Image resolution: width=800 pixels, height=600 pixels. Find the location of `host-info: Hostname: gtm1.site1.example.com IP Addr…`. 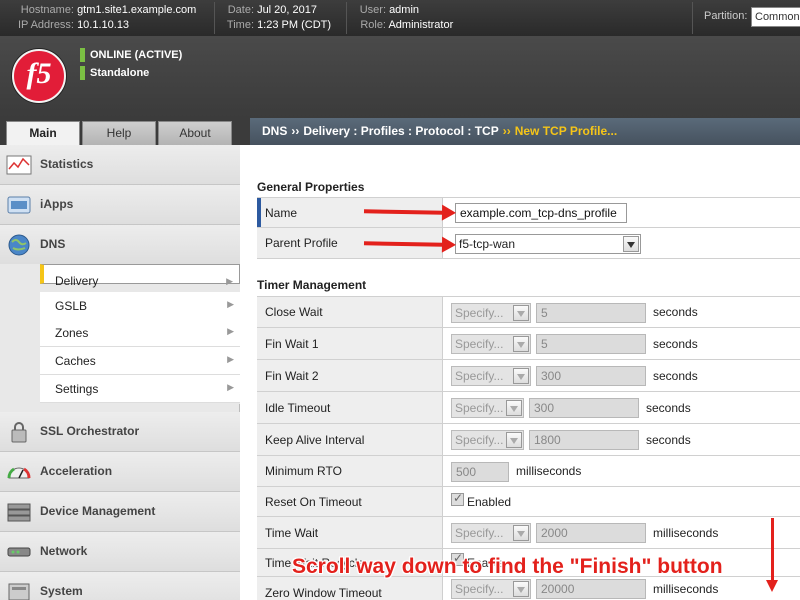

host-info: Hostname: gtm1.site1.example.com IP Addr… is located at coordinates (103, 18).